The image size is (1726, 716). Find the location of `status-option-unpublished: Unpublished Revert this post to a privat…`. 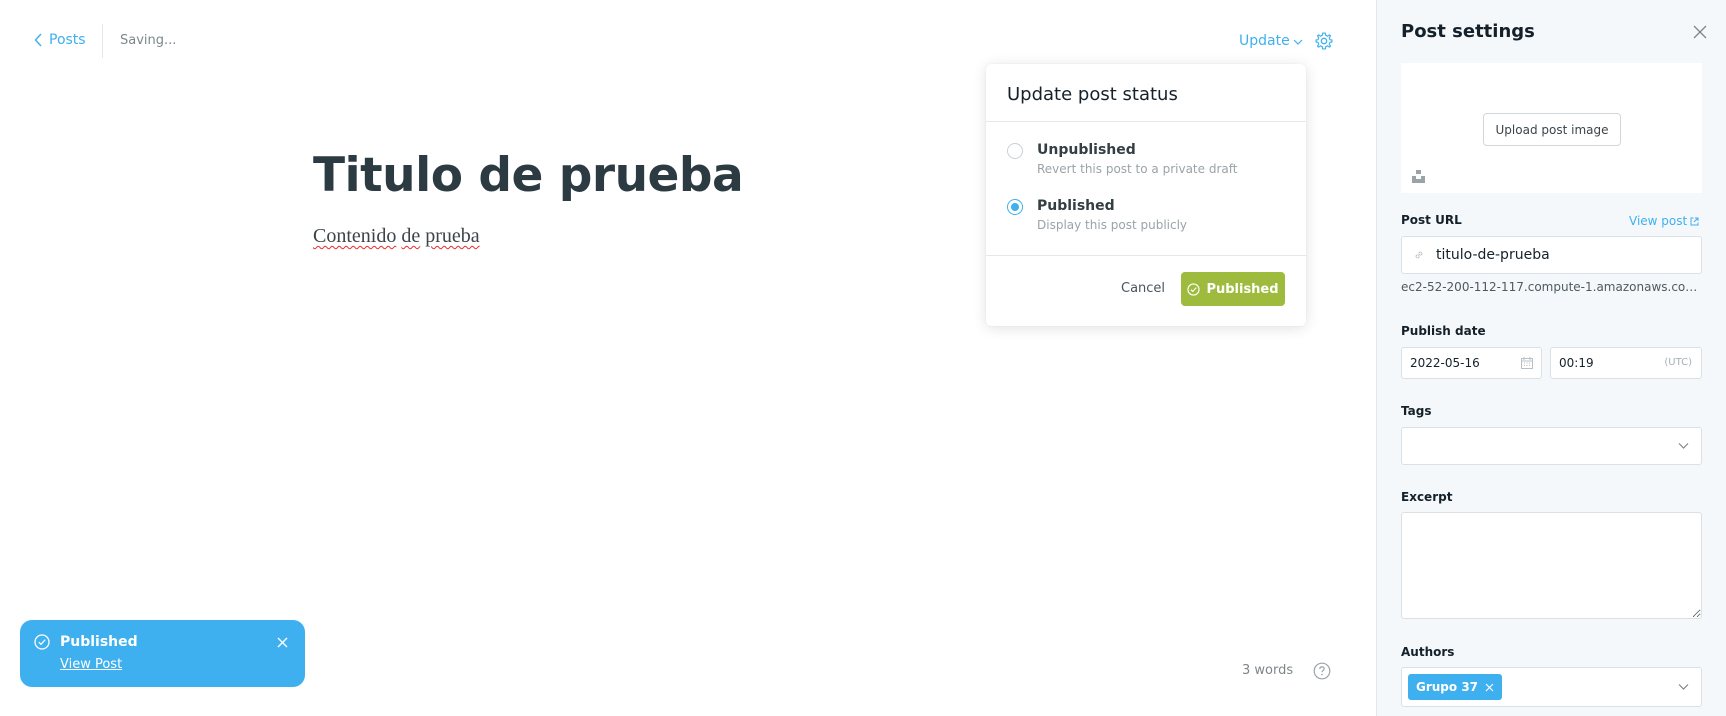

status-option-unpublished: Unpublished Revert this post to a privat… is located at coordinates (1122, 159).